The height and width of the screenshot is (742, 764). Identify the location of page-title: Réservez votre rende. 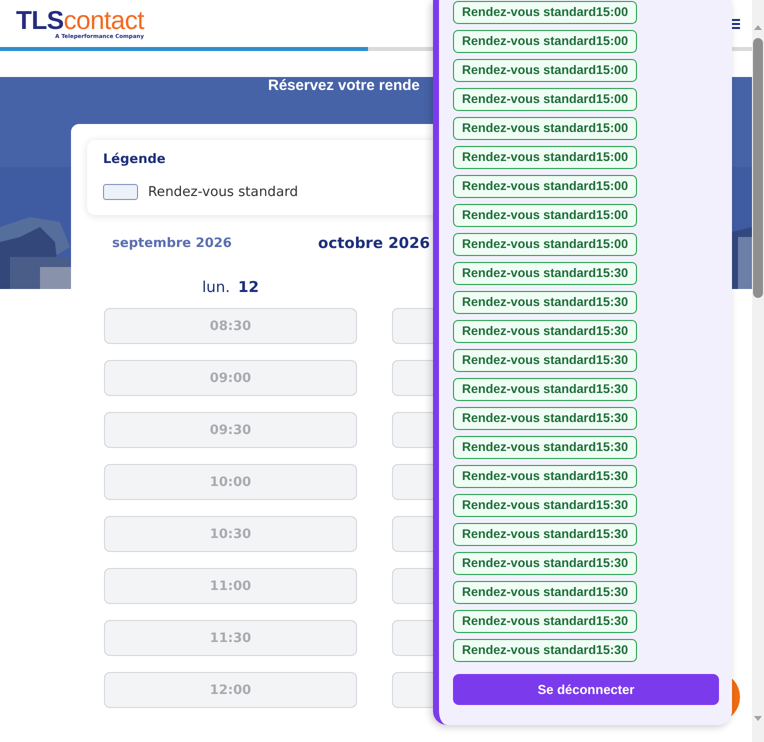
(344, 85).